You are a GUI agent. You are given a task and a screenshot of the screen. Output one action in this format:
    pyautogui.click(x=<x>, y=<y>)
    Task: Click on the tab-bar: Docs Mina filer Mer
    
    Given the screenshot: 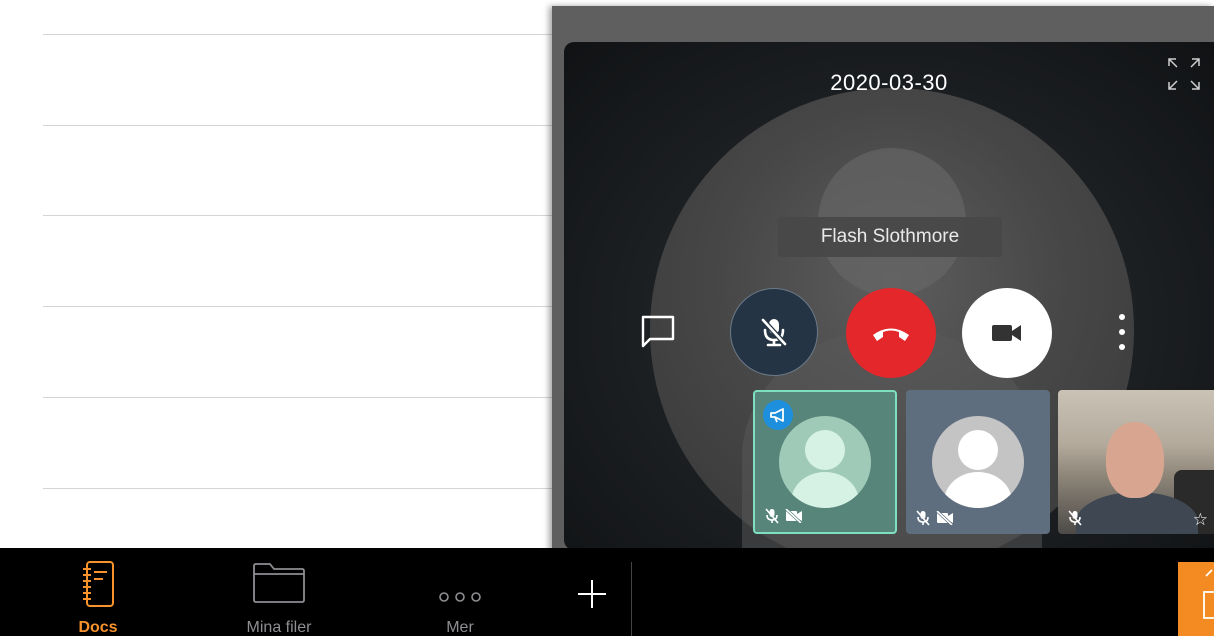 What is the action you would take?
    pyautogui.click(x=607, y=592)
    